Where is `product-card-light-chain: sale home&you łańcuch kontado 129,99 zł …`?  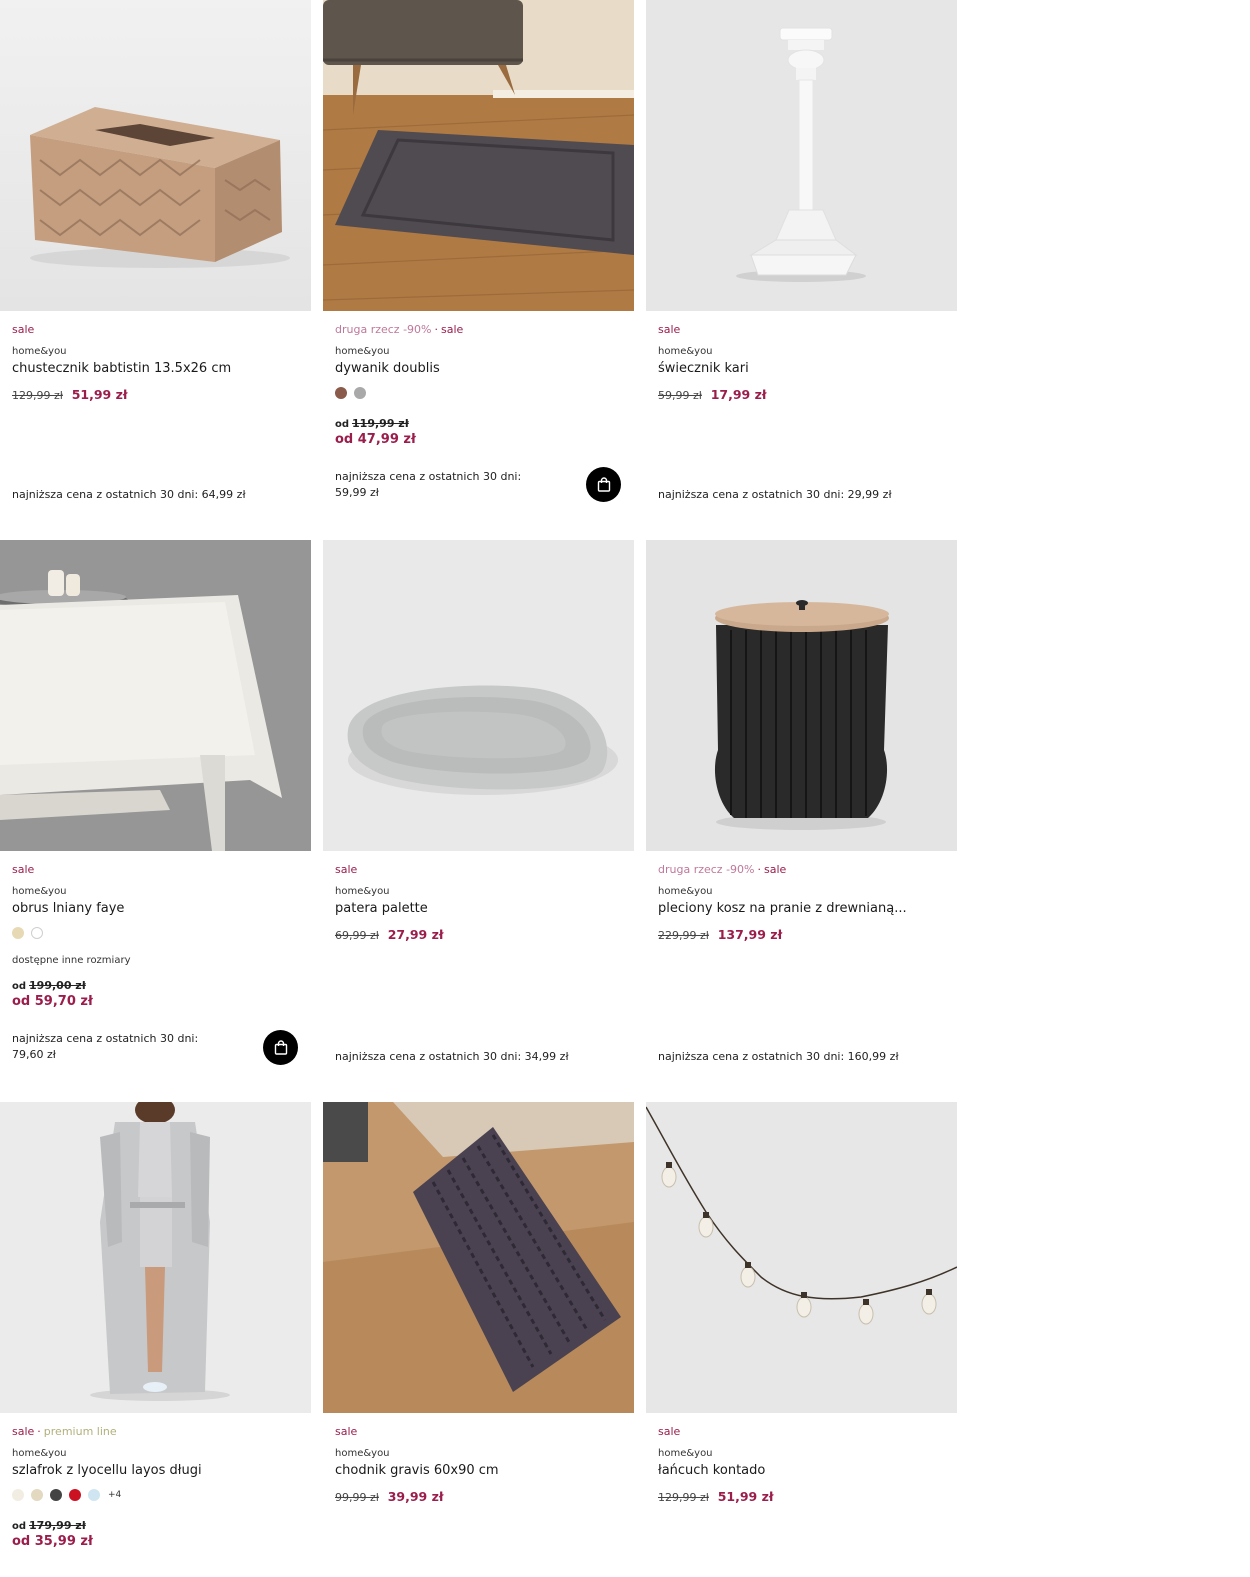
product-card-light-chain: sale home&you łańcuch kontado 129,99 zł … is located at coordinates (801, 1339).